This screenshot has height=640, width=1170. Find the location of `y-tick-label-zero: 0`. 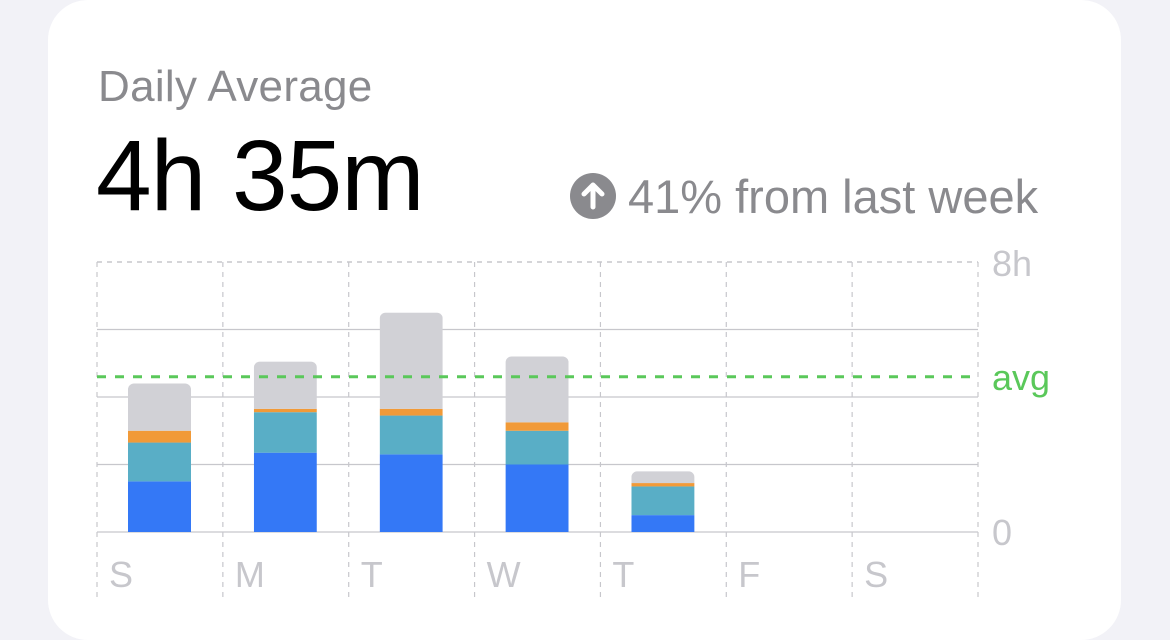

y-tick-label-zero: 0 is located at coordinates (1002, 532).